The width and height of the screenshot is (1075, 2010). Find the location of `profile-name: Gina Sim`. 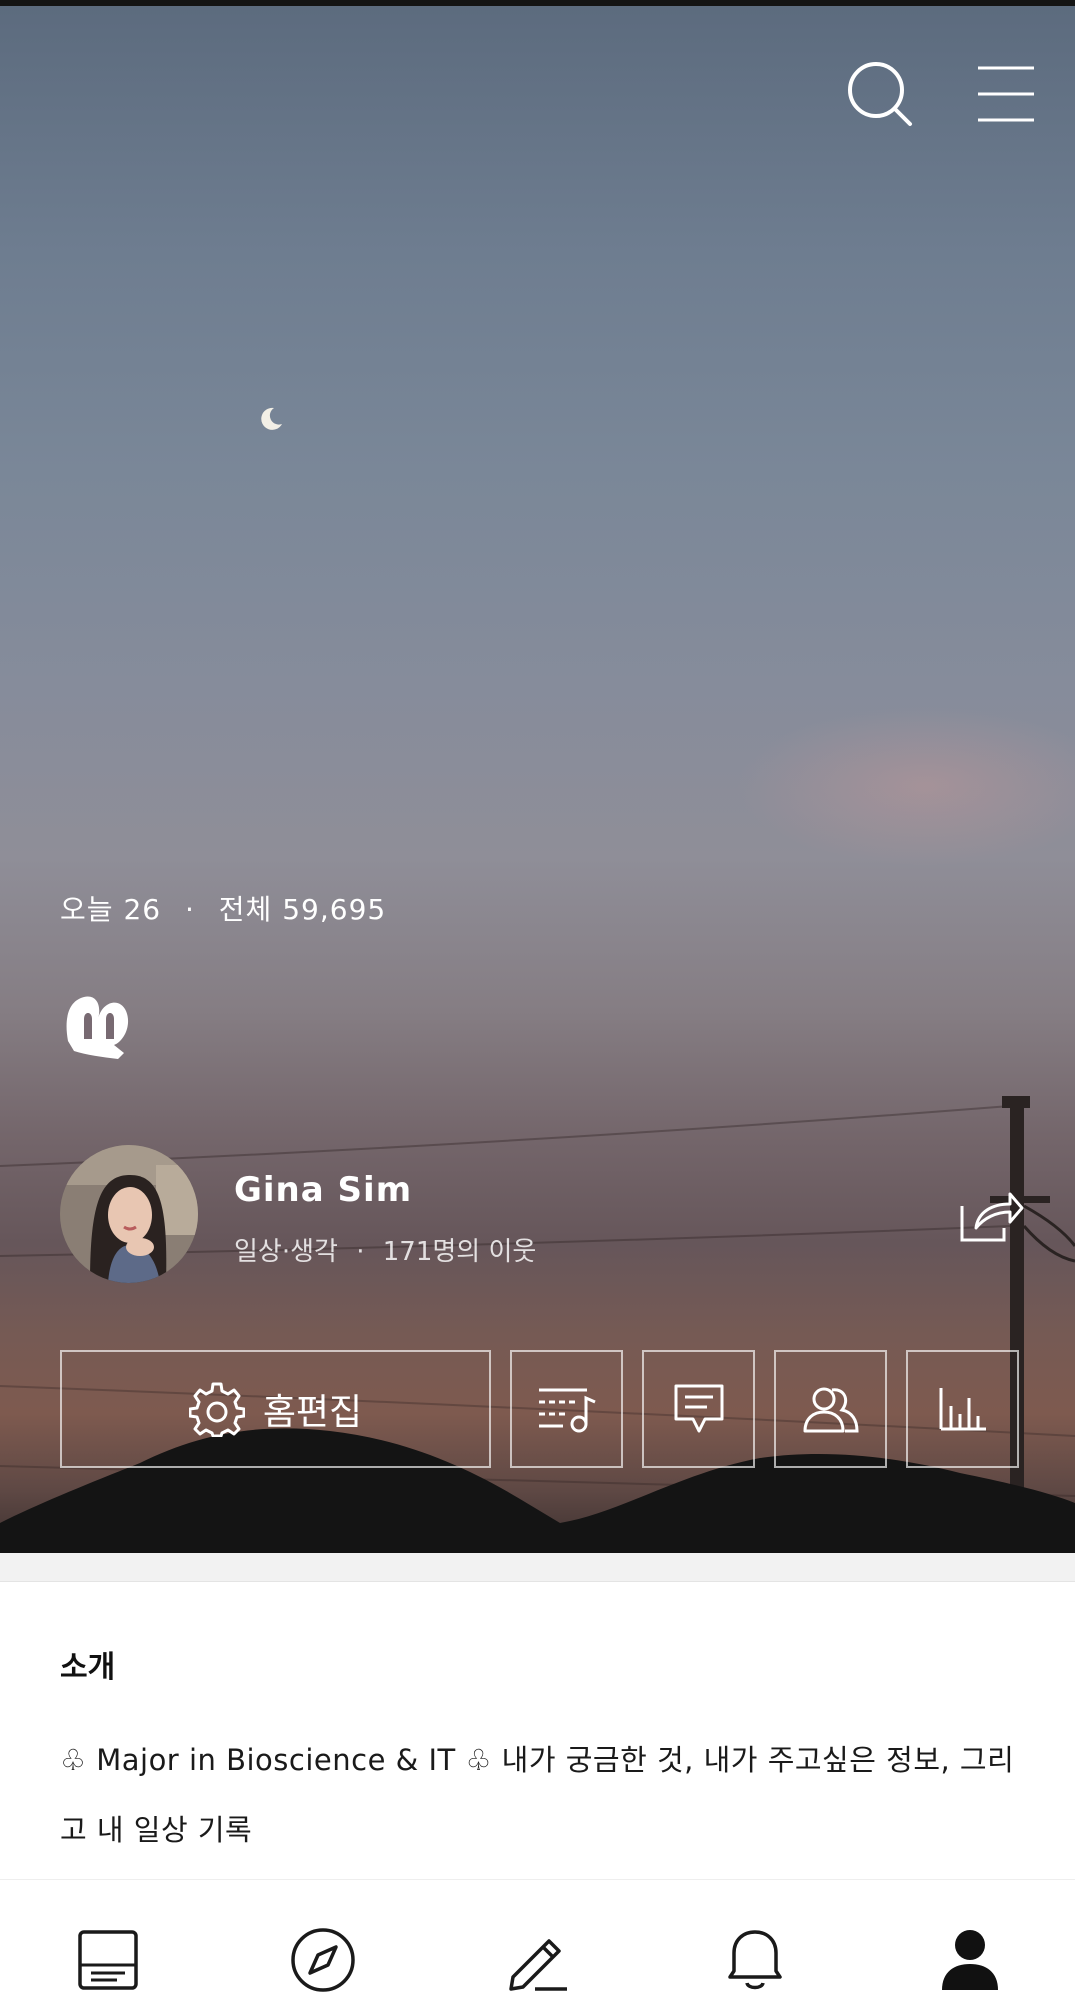

profile-name: Gina Sim is located at coordinates (323, 1190).